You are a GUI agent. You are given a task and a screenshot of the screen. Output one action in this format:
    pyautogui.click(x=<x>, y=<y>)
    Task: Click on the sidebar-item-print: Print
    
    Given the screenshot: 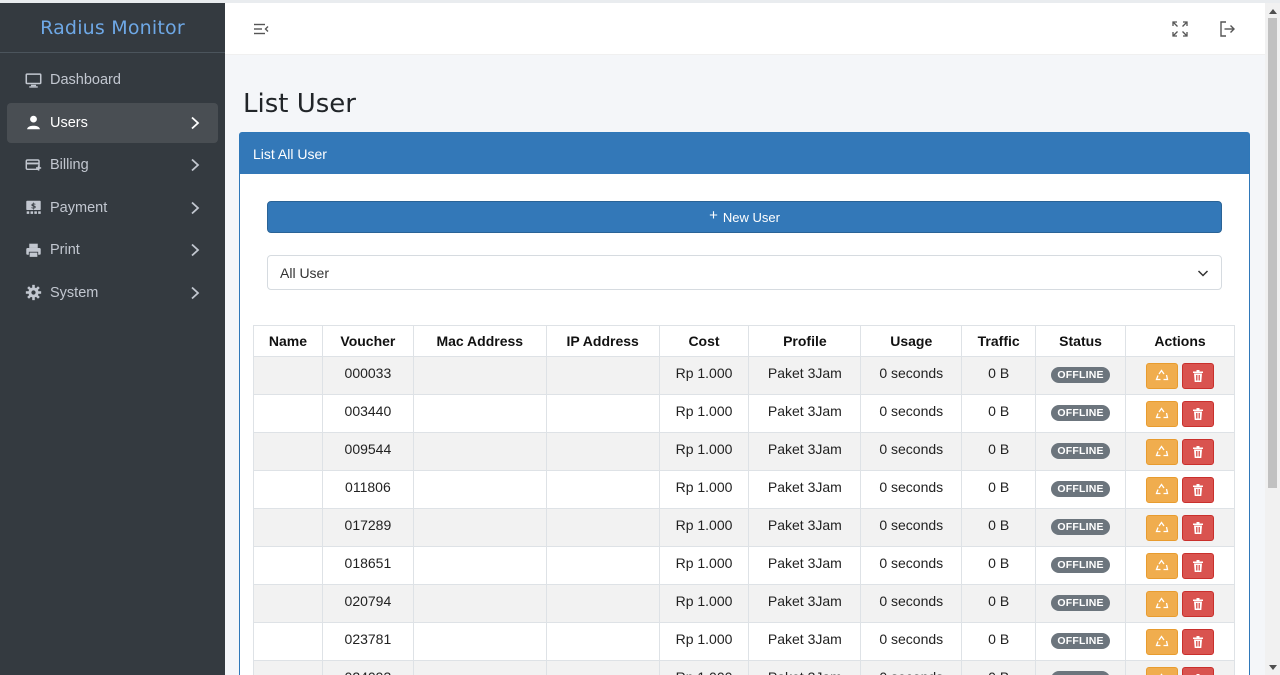 What is the action you would take?
    pyautogui.click(x=112, y=250)
    